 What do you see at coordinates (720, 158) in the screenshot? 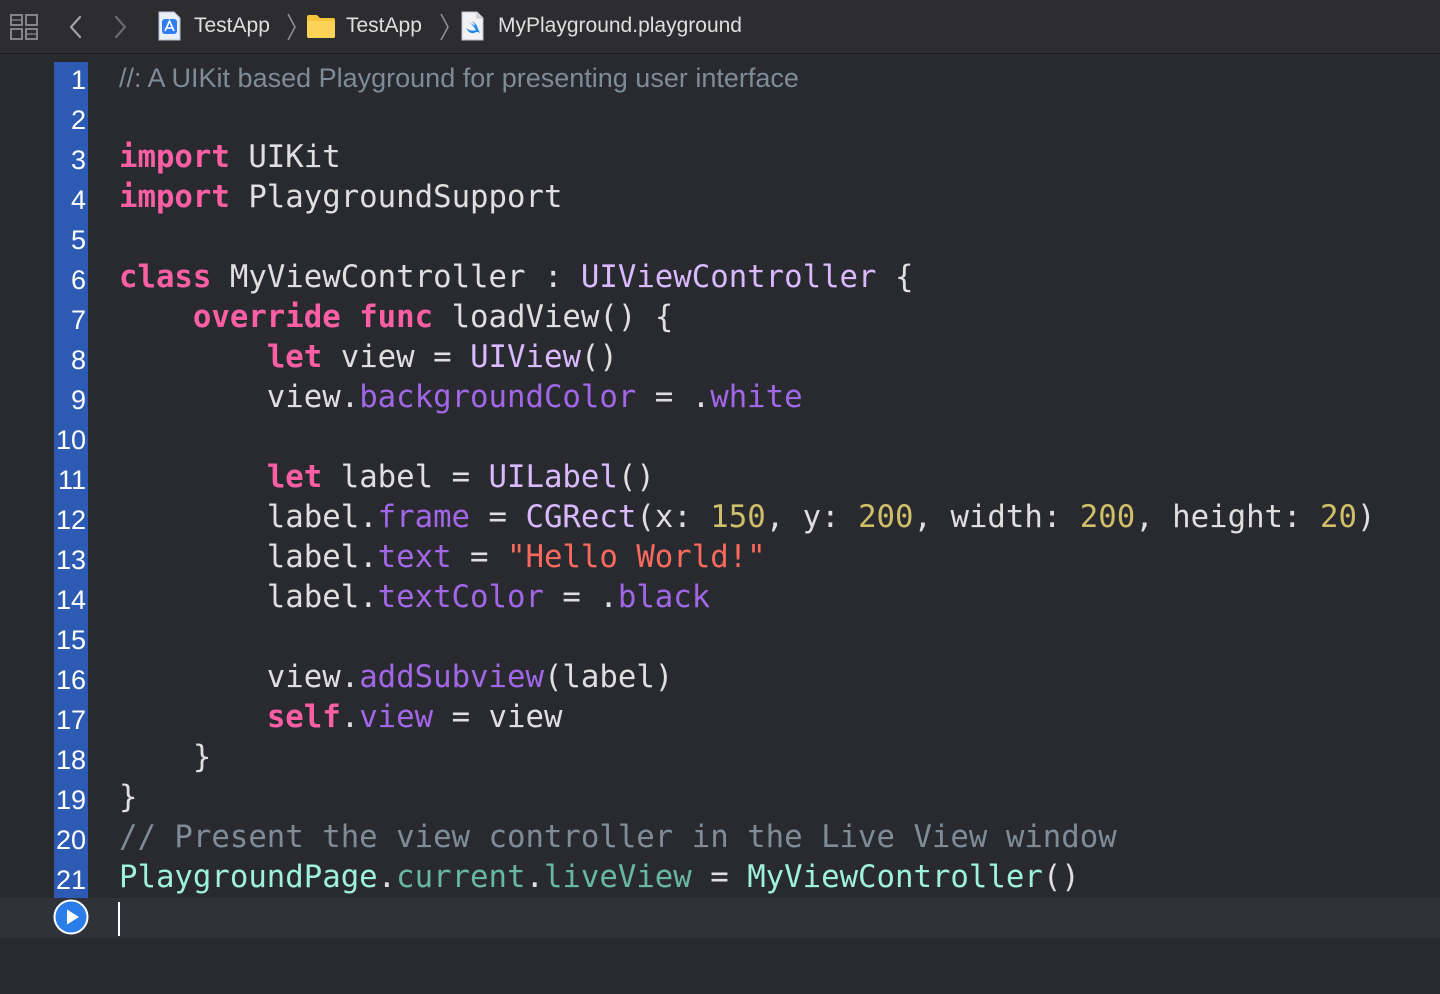
I see `code-line: 3 import UIKit` at bounding box center [720, 158].